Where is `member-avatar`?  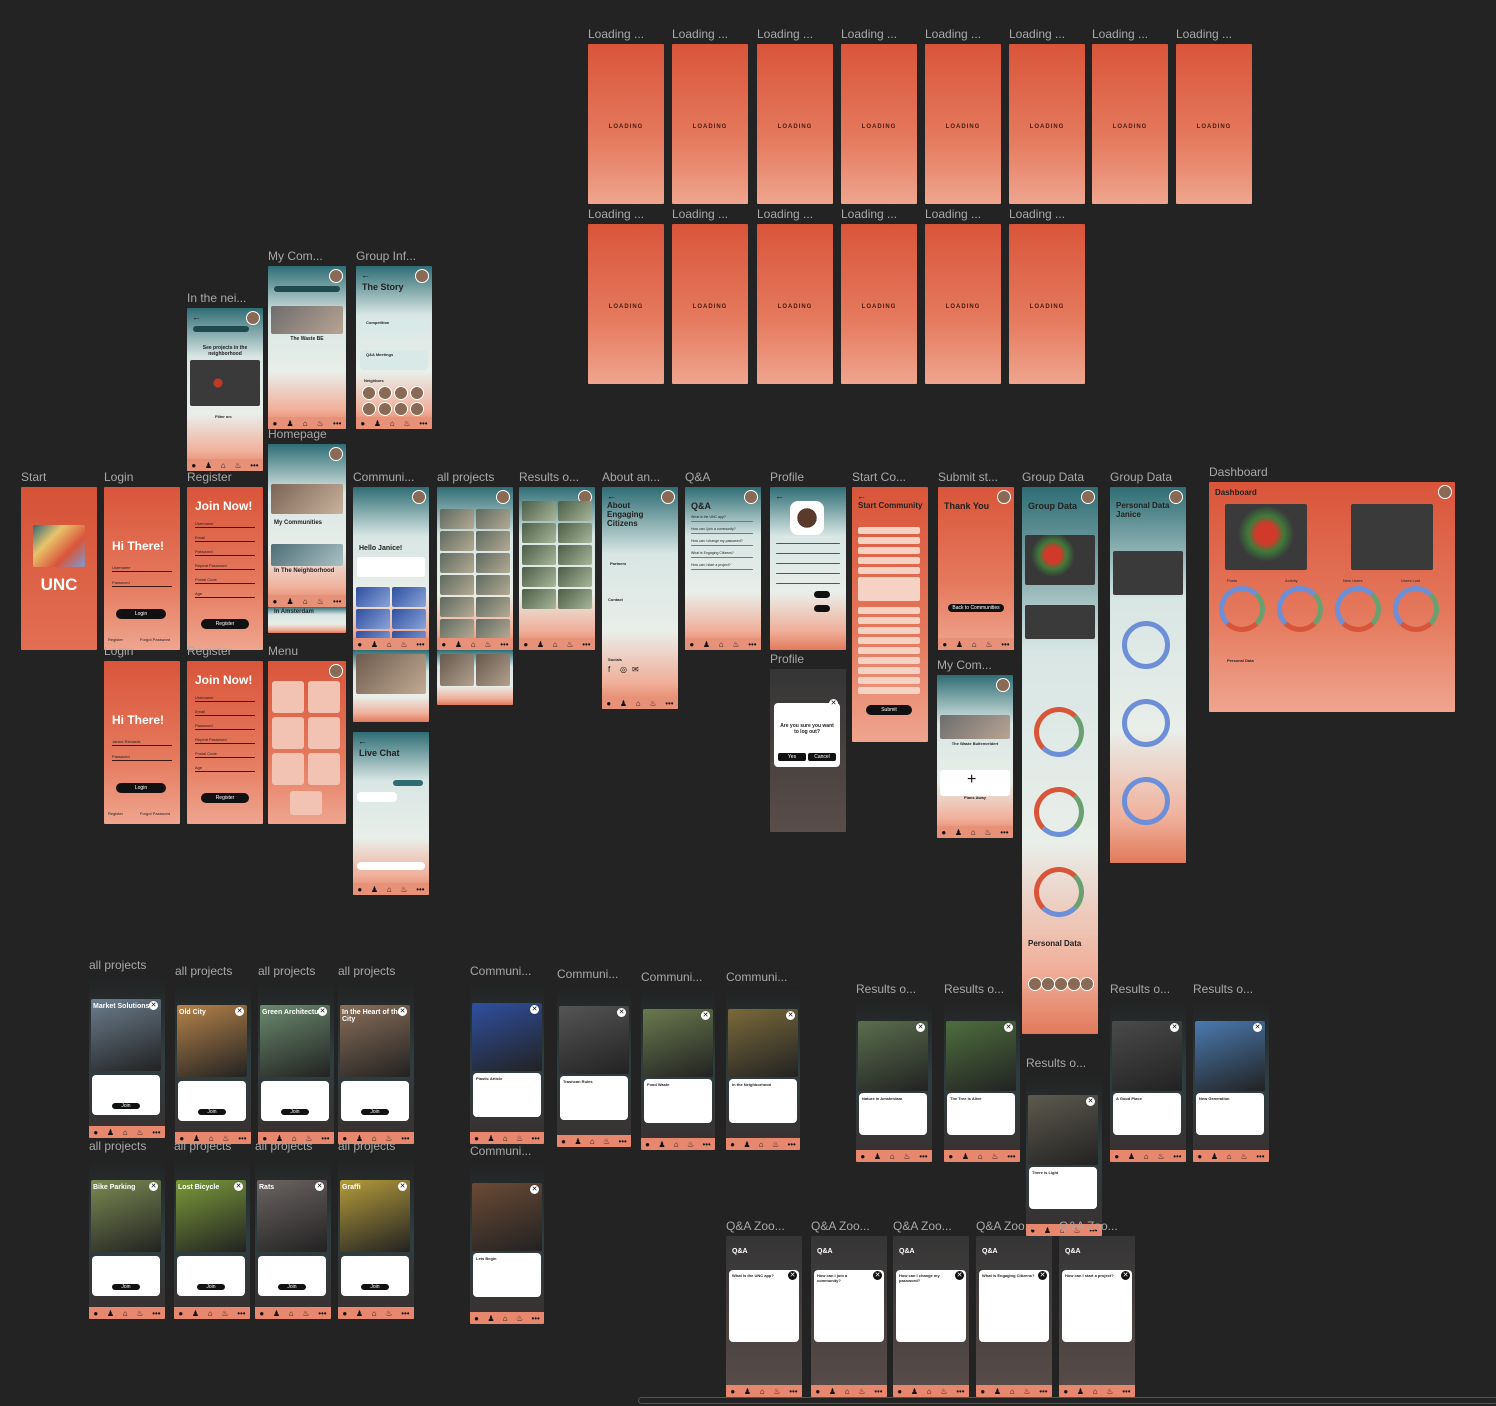 member-avatar is located at coordinates (1048, 984).